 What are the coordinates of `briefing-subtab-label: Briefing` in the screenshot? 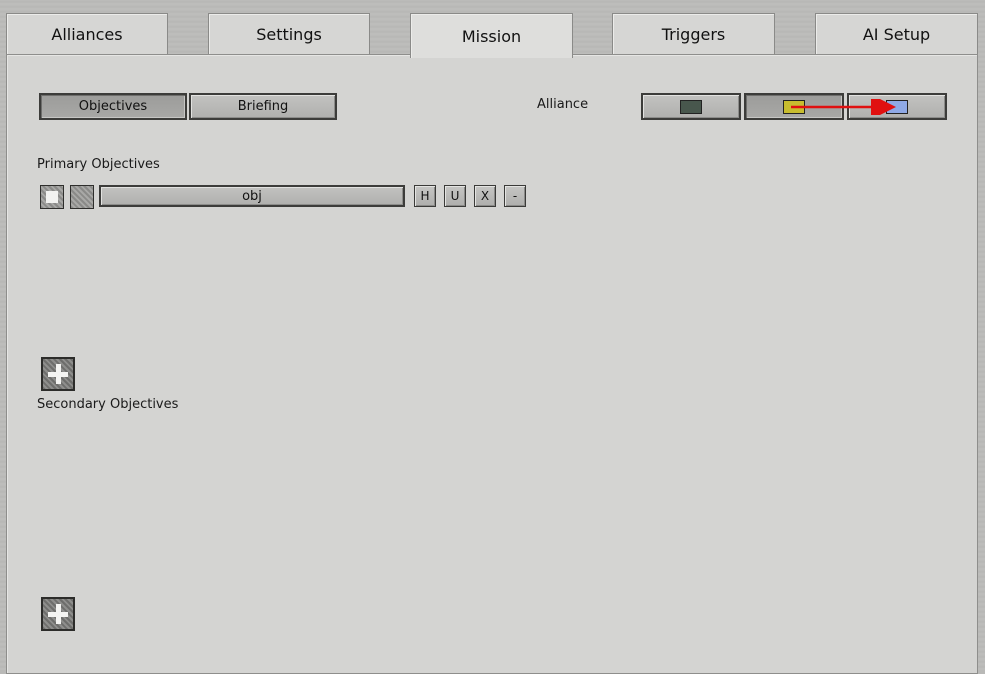 It's located at (263, 106).